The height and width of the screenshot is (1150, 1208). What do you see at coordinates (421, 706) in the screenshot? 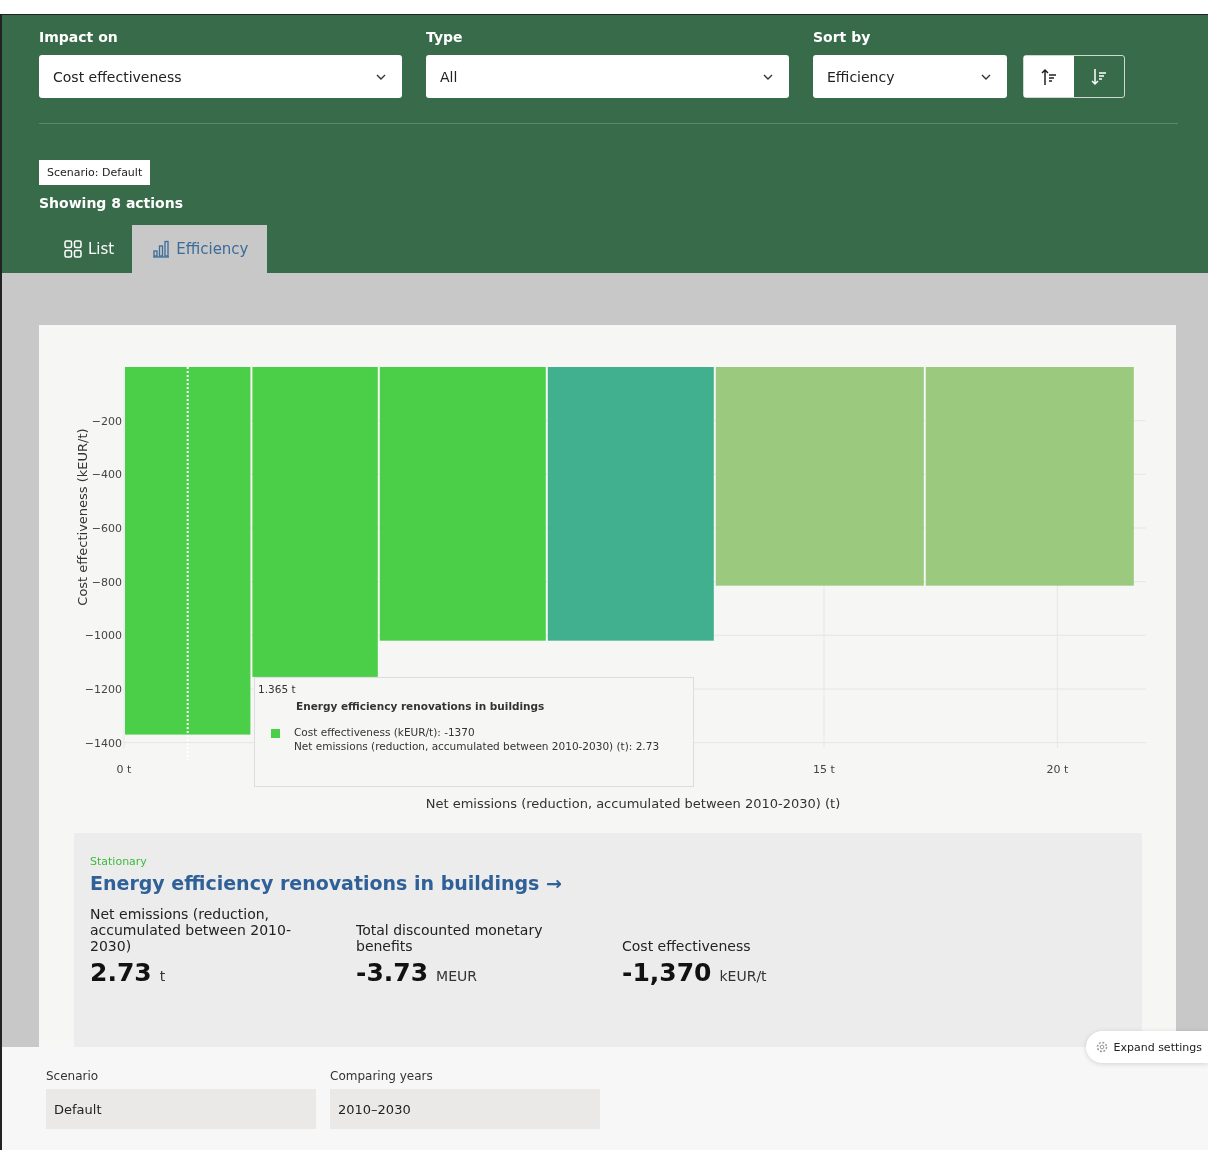
I see `tooltip-title: Energy efficiency renovations in buildings` at bounding box center [421, 706].